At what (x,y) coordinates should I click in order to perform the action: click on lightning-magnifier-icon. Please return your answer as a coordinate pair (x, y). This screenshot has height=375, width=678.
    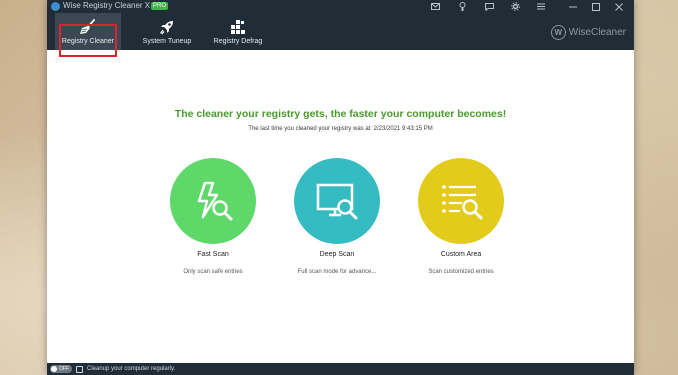
    Looking at the image, I should click on (215, 201).